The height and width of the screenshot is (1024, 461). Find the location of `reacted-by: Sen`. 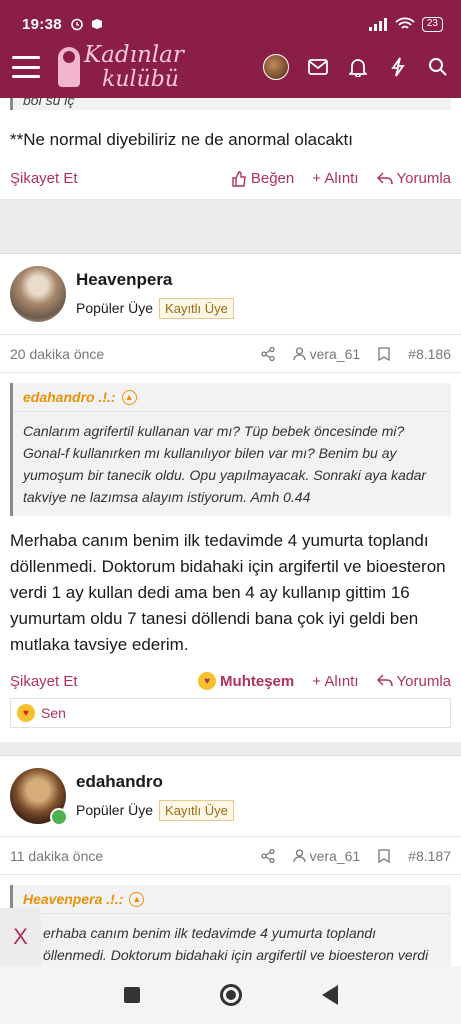

reacted-by: Sen is located at coordinates (53, 713).